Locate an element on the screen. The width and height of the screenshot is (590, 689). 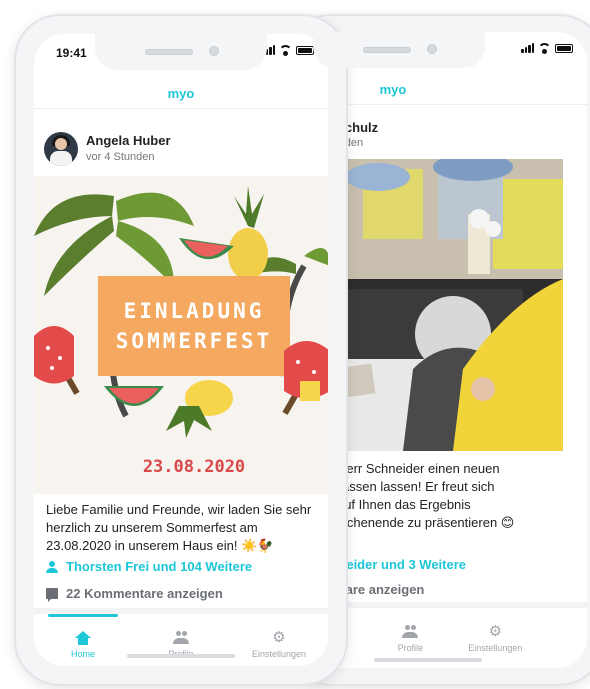
back-notch is located at coordinates (399, 50).